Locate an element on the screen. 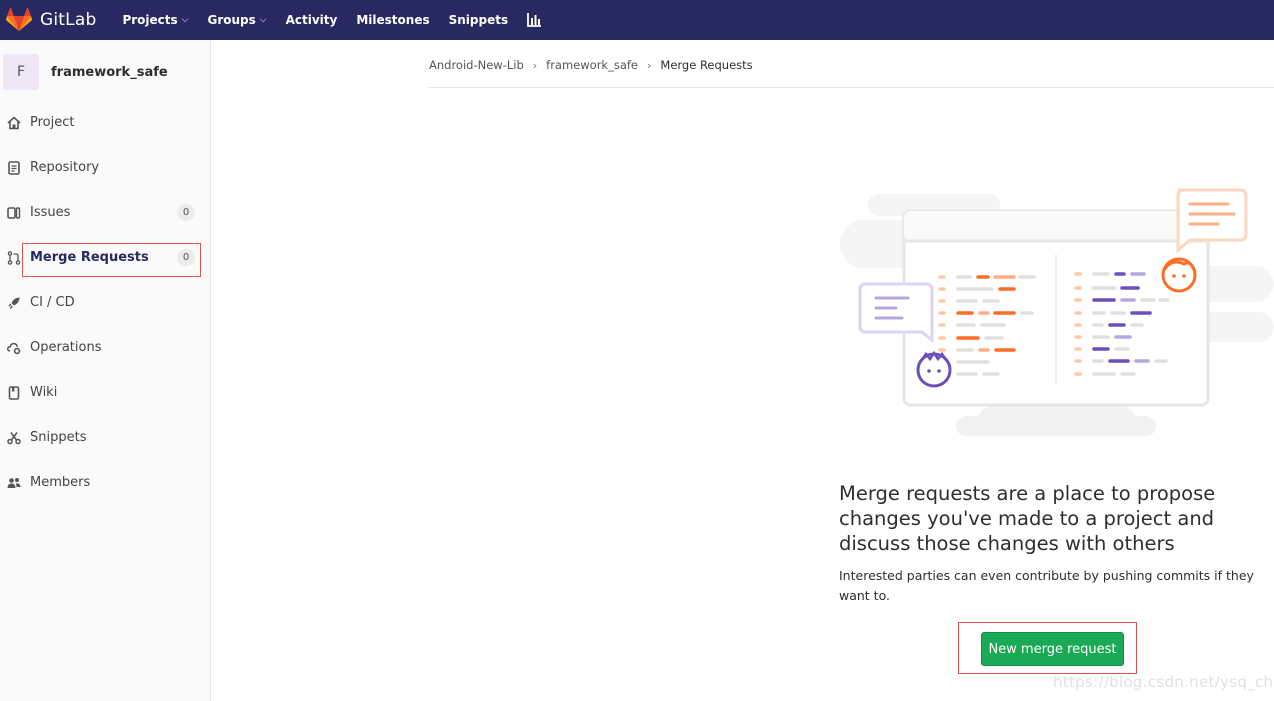 The height and width of the screenshot is (701, 1274). sidebar-item-label: Project is located at coordinates (52, 122).